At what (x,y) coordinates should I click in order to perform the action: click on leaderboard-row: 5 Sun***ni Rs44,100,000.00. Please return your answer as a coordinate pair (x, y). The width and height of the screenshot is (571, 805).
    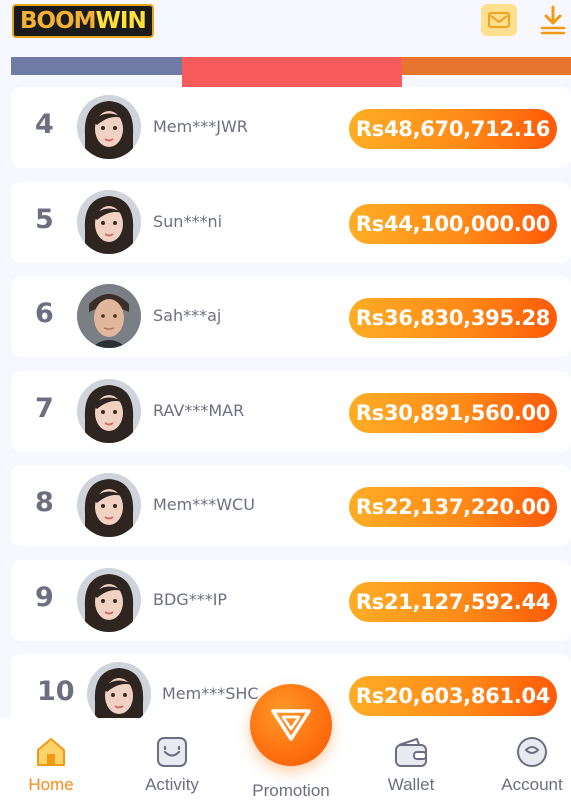
    Looking at the image, I should click on (291, 222).